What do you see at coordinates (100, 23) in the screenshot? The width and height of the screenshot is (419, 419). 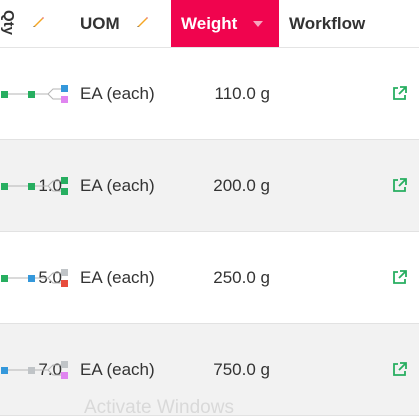 I see `uom-header-label: UOM` at bounding box center [100, 23].